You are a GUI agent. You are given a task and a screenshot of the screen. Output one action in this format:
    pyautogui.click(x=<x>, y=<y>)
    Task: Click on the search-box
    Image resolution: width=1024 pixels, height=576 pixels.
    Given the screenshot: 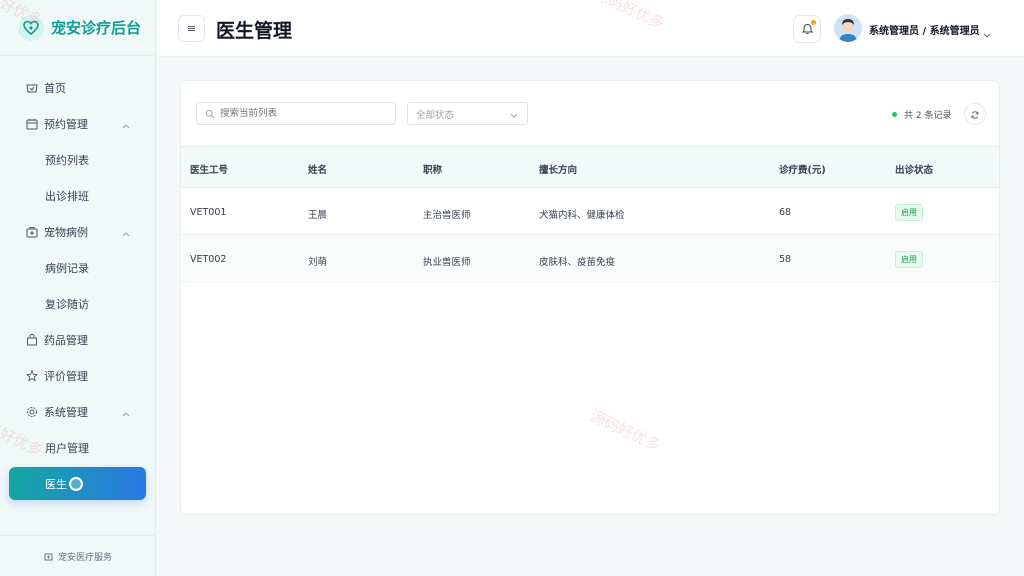 What is the action you would take?
    pyautogui.click(x=296, y=113)
    